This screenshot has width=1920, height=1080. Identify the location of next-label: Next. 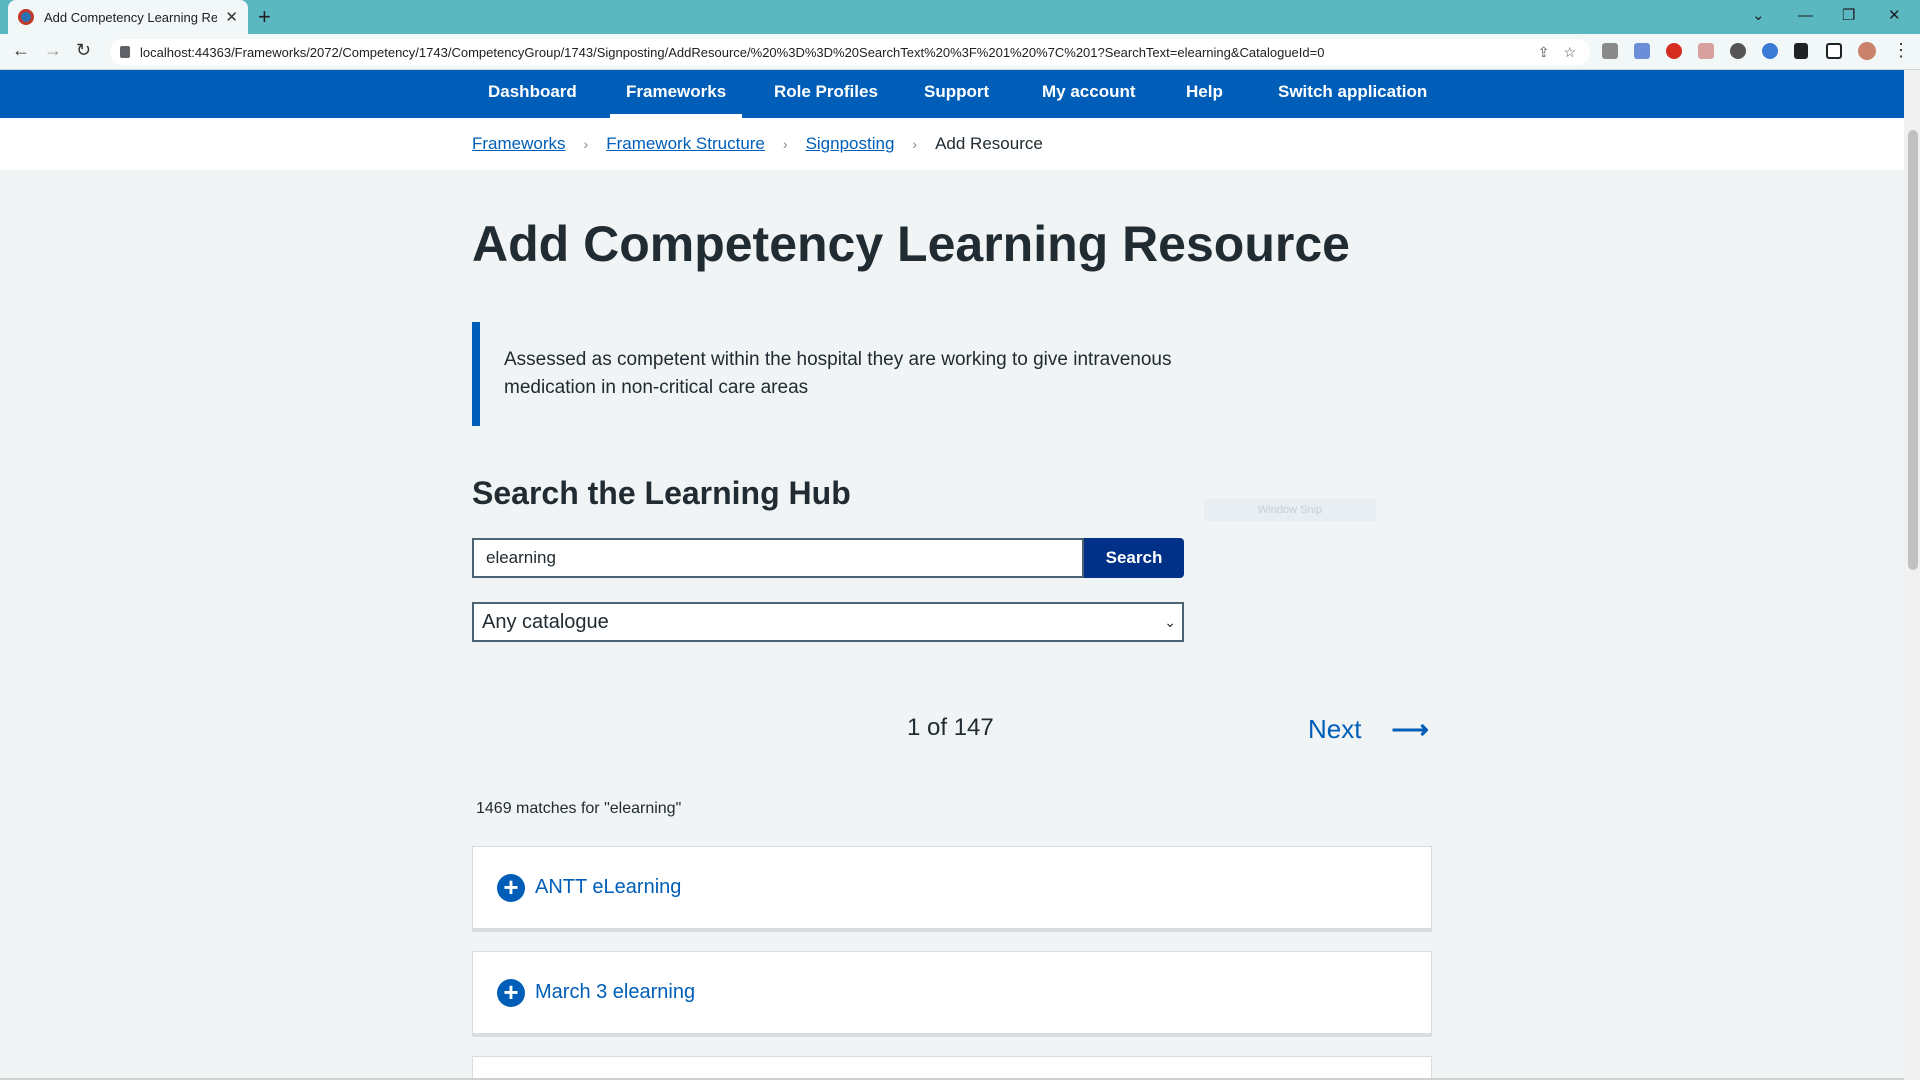
(1335, 729).